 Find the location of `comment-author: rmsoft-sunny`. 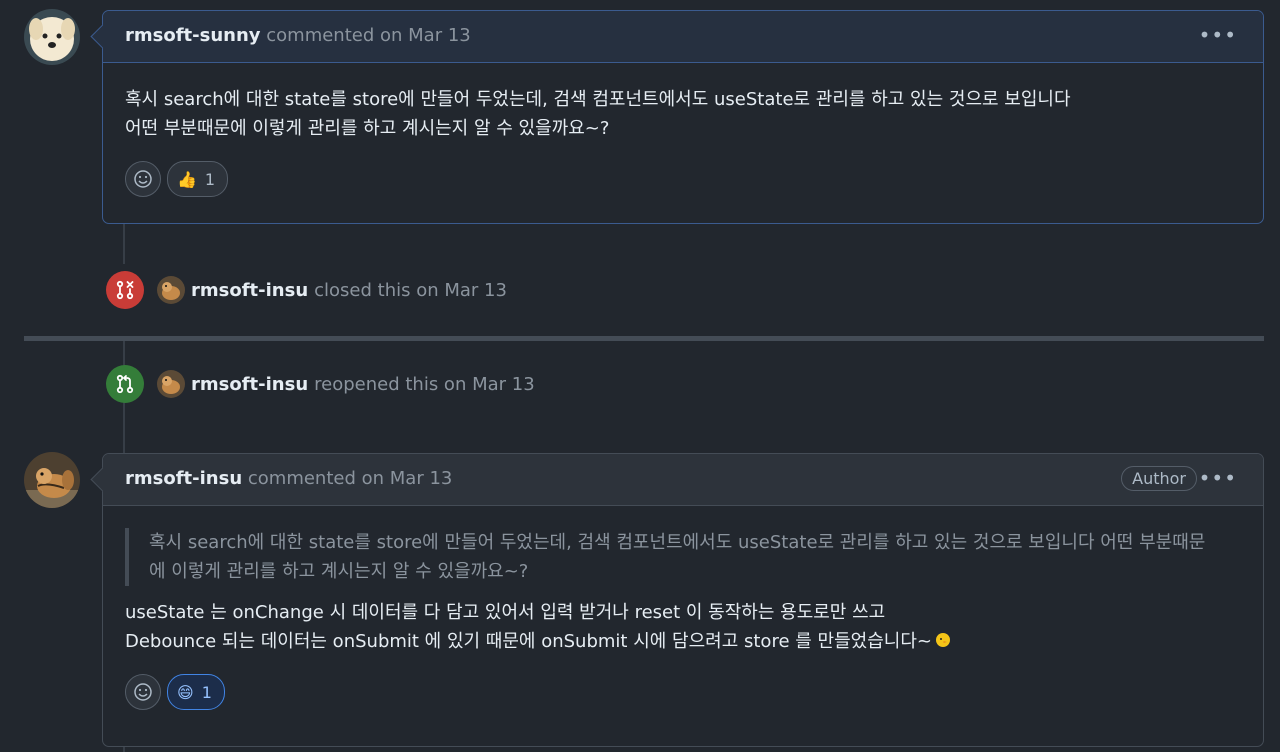

comment-author: rmsoft-sunny is located at coordinates (193, 35).